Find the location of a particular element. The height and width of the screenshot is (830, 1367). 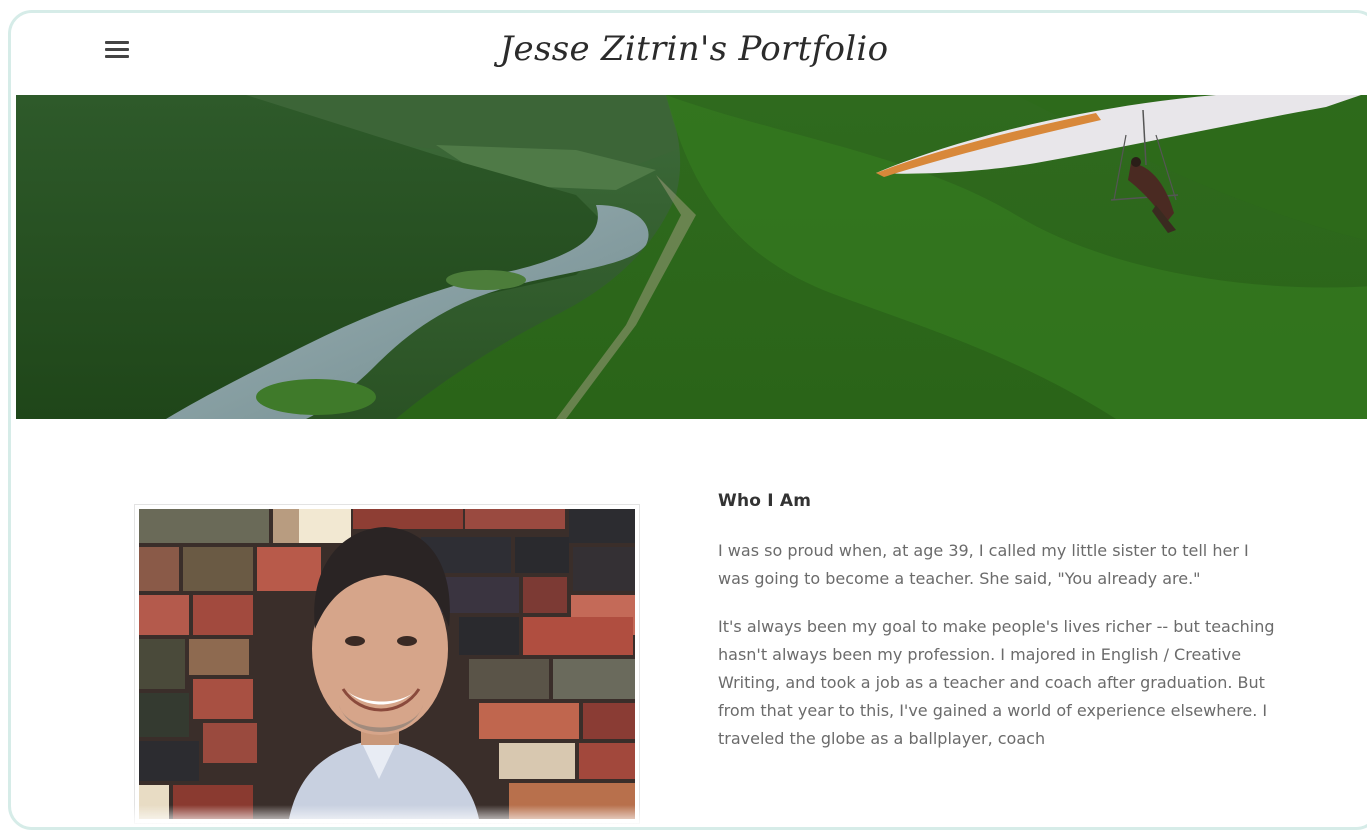

site-title: Jesse Zitrin's Portfolio is located at coordinates (689, 49).